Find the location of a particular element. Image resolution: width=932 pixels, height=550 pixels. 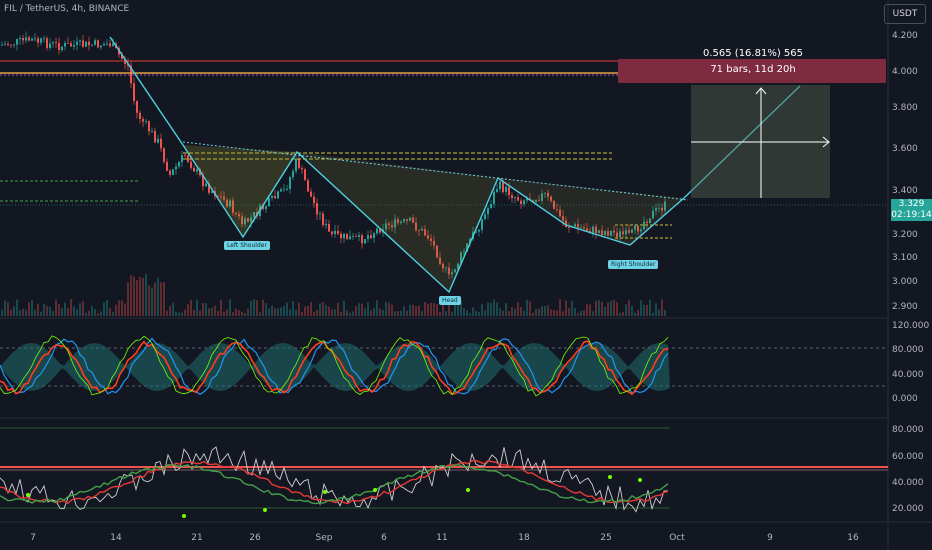

bar-countdown: 02:19:14 is located at coordinates (911, 215).